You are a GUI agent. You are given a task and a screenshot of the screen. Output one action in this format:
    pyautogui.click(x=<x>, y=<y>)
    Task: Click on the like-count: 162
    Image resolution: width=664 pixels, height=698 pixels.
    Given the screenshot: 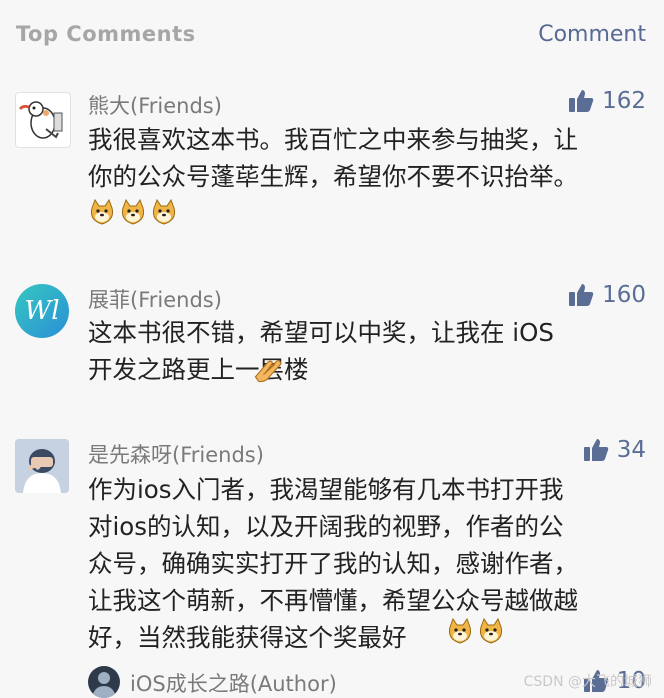 What is the action you would take?
    pyautogui.click(x=624, y=101)
    